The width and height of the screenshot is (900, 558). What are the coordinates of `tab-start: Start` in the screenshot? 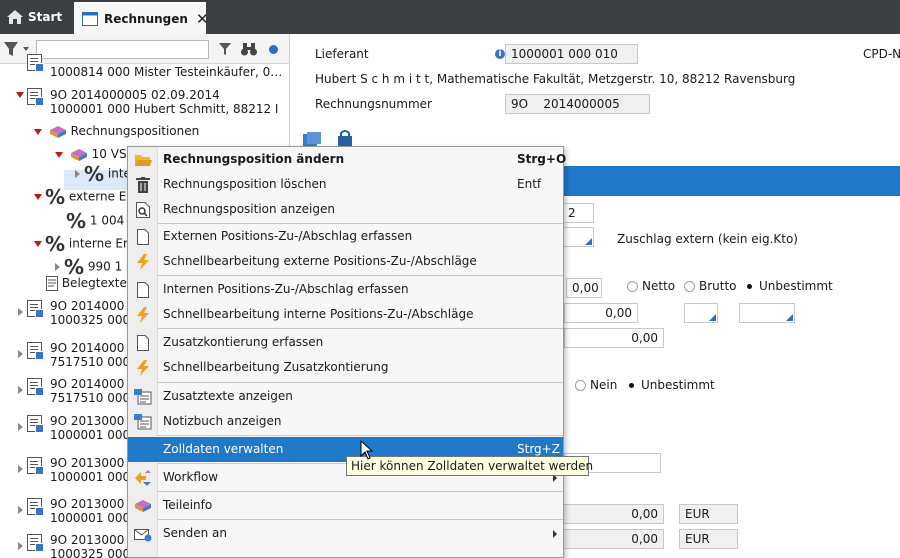 It's located at (35, 17).